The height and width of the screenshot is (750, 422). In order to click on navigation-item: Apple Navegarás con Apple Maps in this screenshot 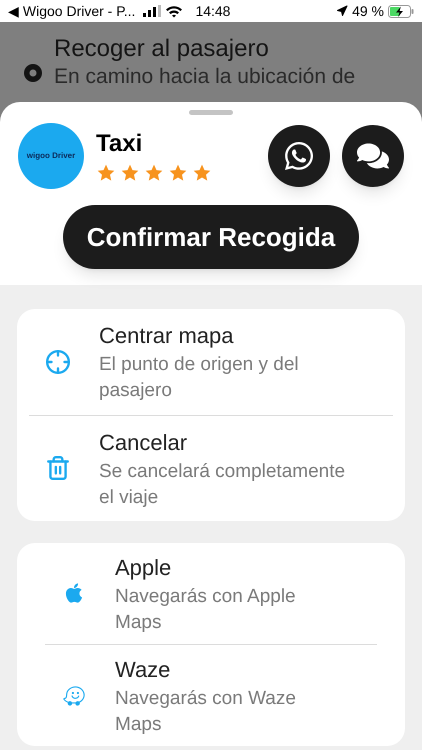, I will do `click(211, 593)`.